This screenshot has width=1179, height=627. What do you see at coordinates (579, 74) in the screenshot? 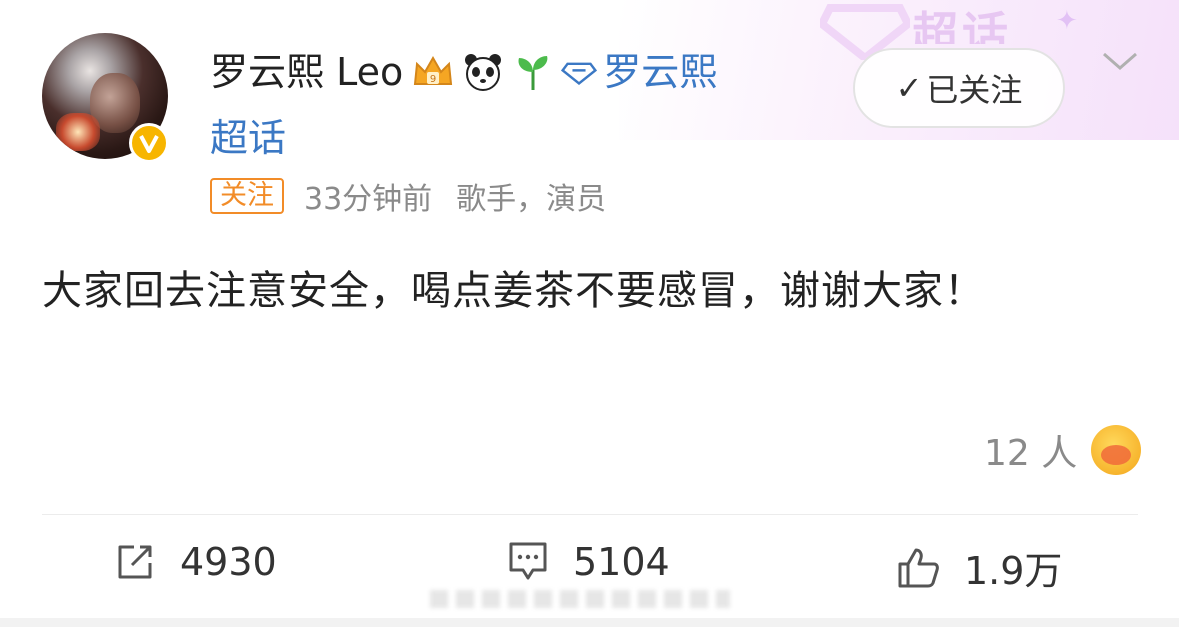
I see `supertopic-diamond-icon` at bounding box center [579, 74].